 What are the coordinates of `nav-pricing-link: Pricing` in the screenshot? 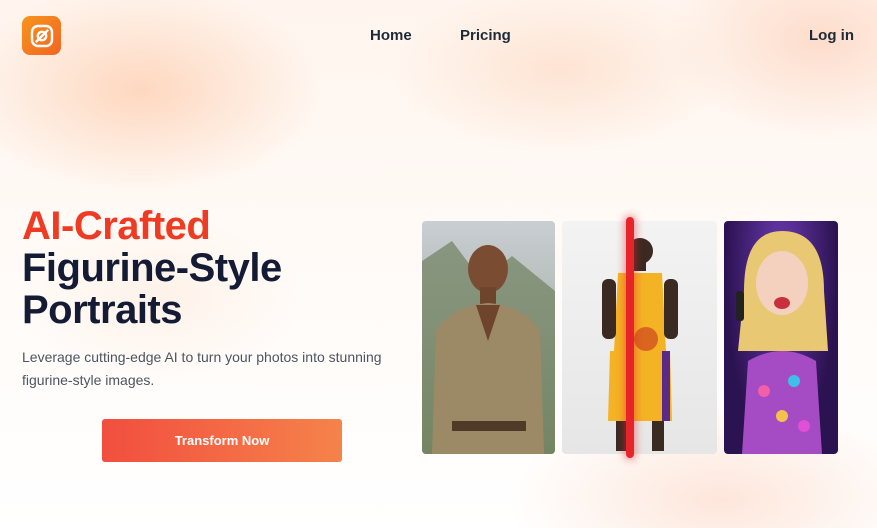 It's located at (485, 35).